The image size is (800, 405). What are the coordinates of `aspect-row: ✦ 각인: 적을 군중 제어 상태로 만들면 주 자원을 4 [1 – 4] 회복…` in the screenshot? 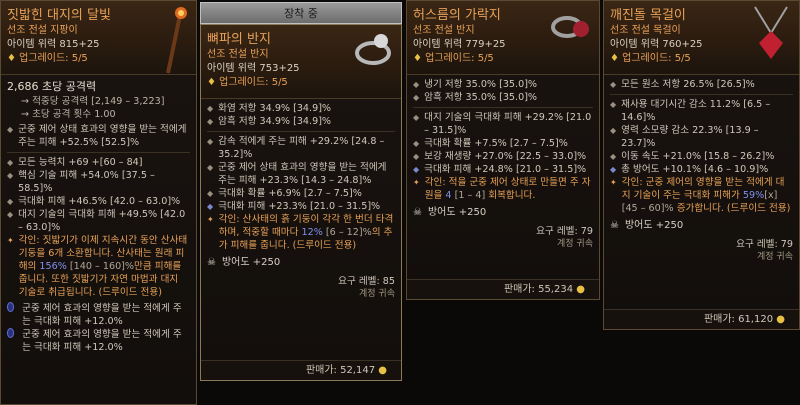 It's located at (502, 189).